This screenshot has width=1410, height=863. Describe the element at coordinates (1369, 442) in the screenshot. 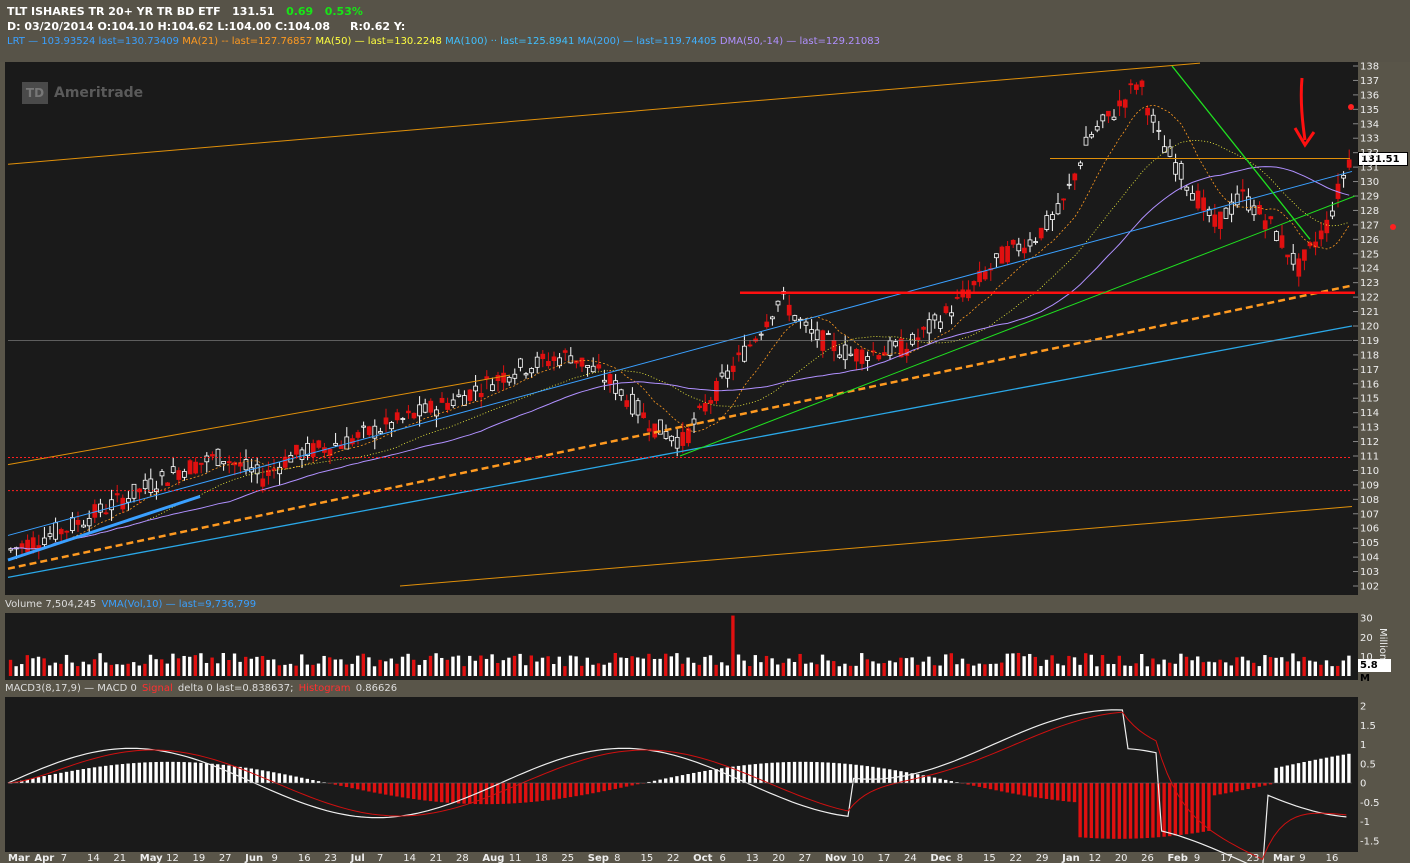

I see `price-tick-label: 112` at that location.